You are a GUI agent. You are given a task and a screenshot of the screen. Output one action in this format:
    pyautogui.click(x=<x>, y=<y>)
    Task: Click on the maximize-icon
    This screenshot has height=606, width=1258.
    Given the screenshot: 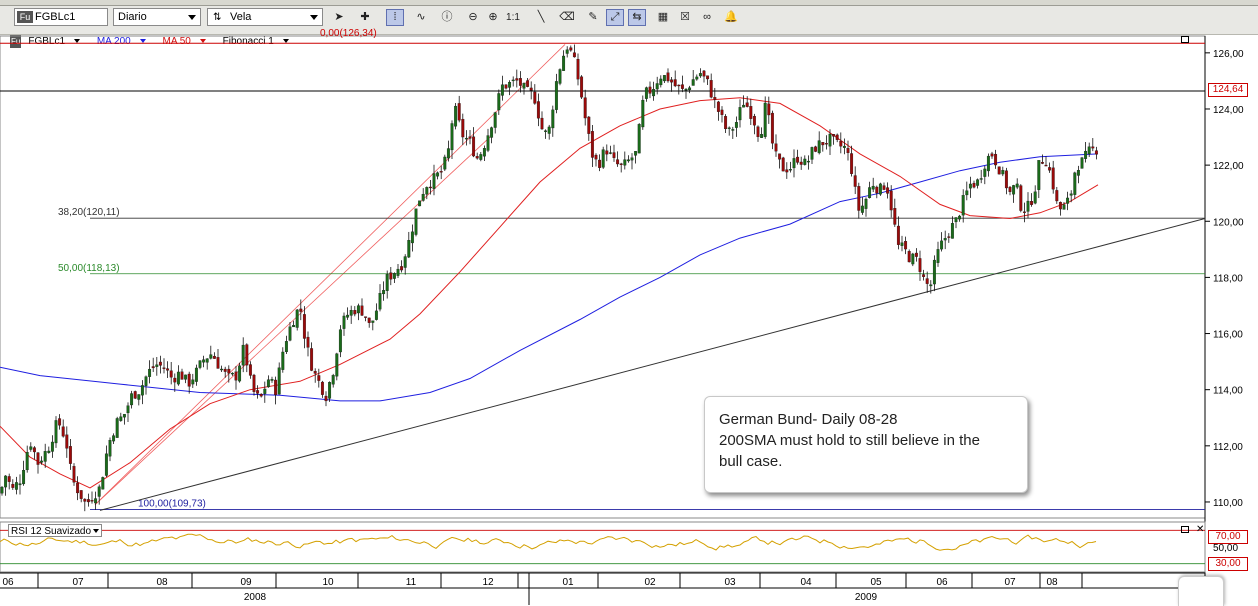 What is the action you would take?
    pyautogui.click(x=1185, y=39)
    